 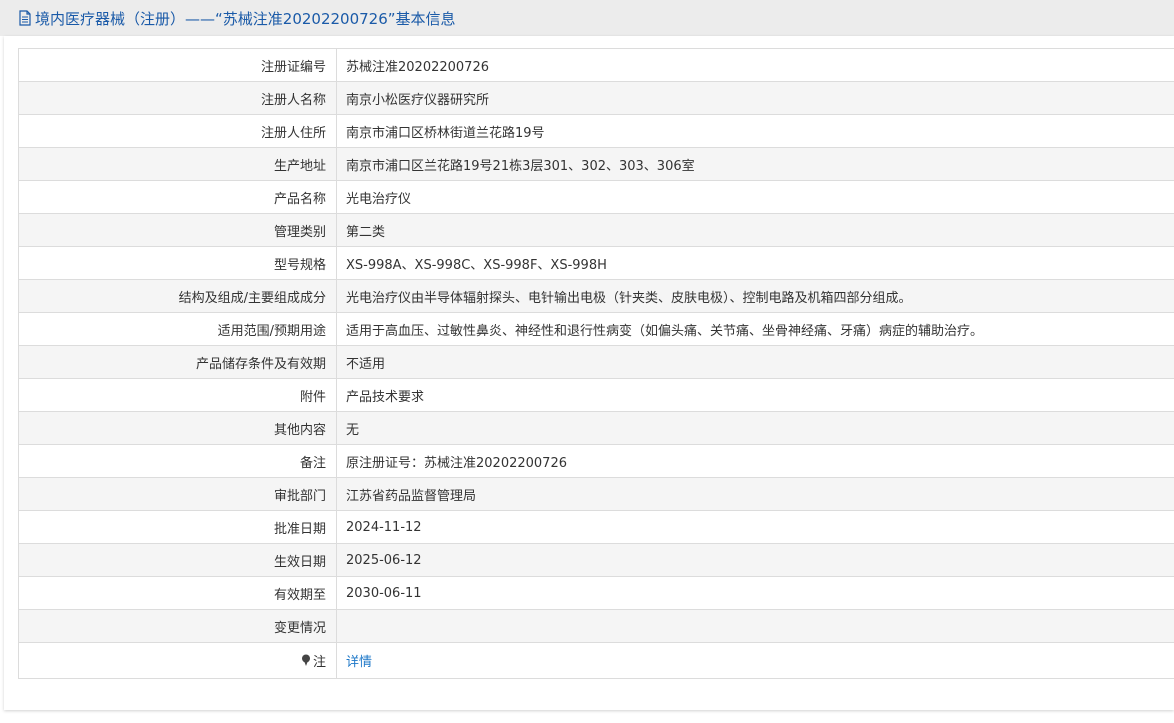 What do you see at coordinates (177, 230) in the screenshot?
I see `field-label: 管理类别` at bounding box center [177, 230].